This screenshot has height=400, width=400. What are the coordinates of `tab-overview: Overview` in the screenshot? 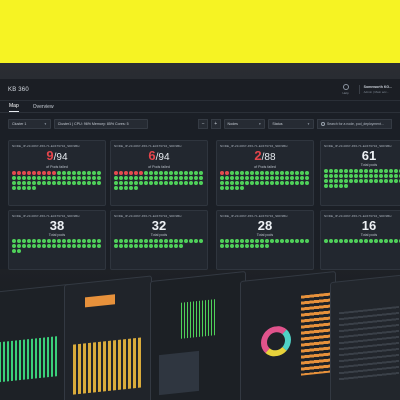 It's located at (43, 108).